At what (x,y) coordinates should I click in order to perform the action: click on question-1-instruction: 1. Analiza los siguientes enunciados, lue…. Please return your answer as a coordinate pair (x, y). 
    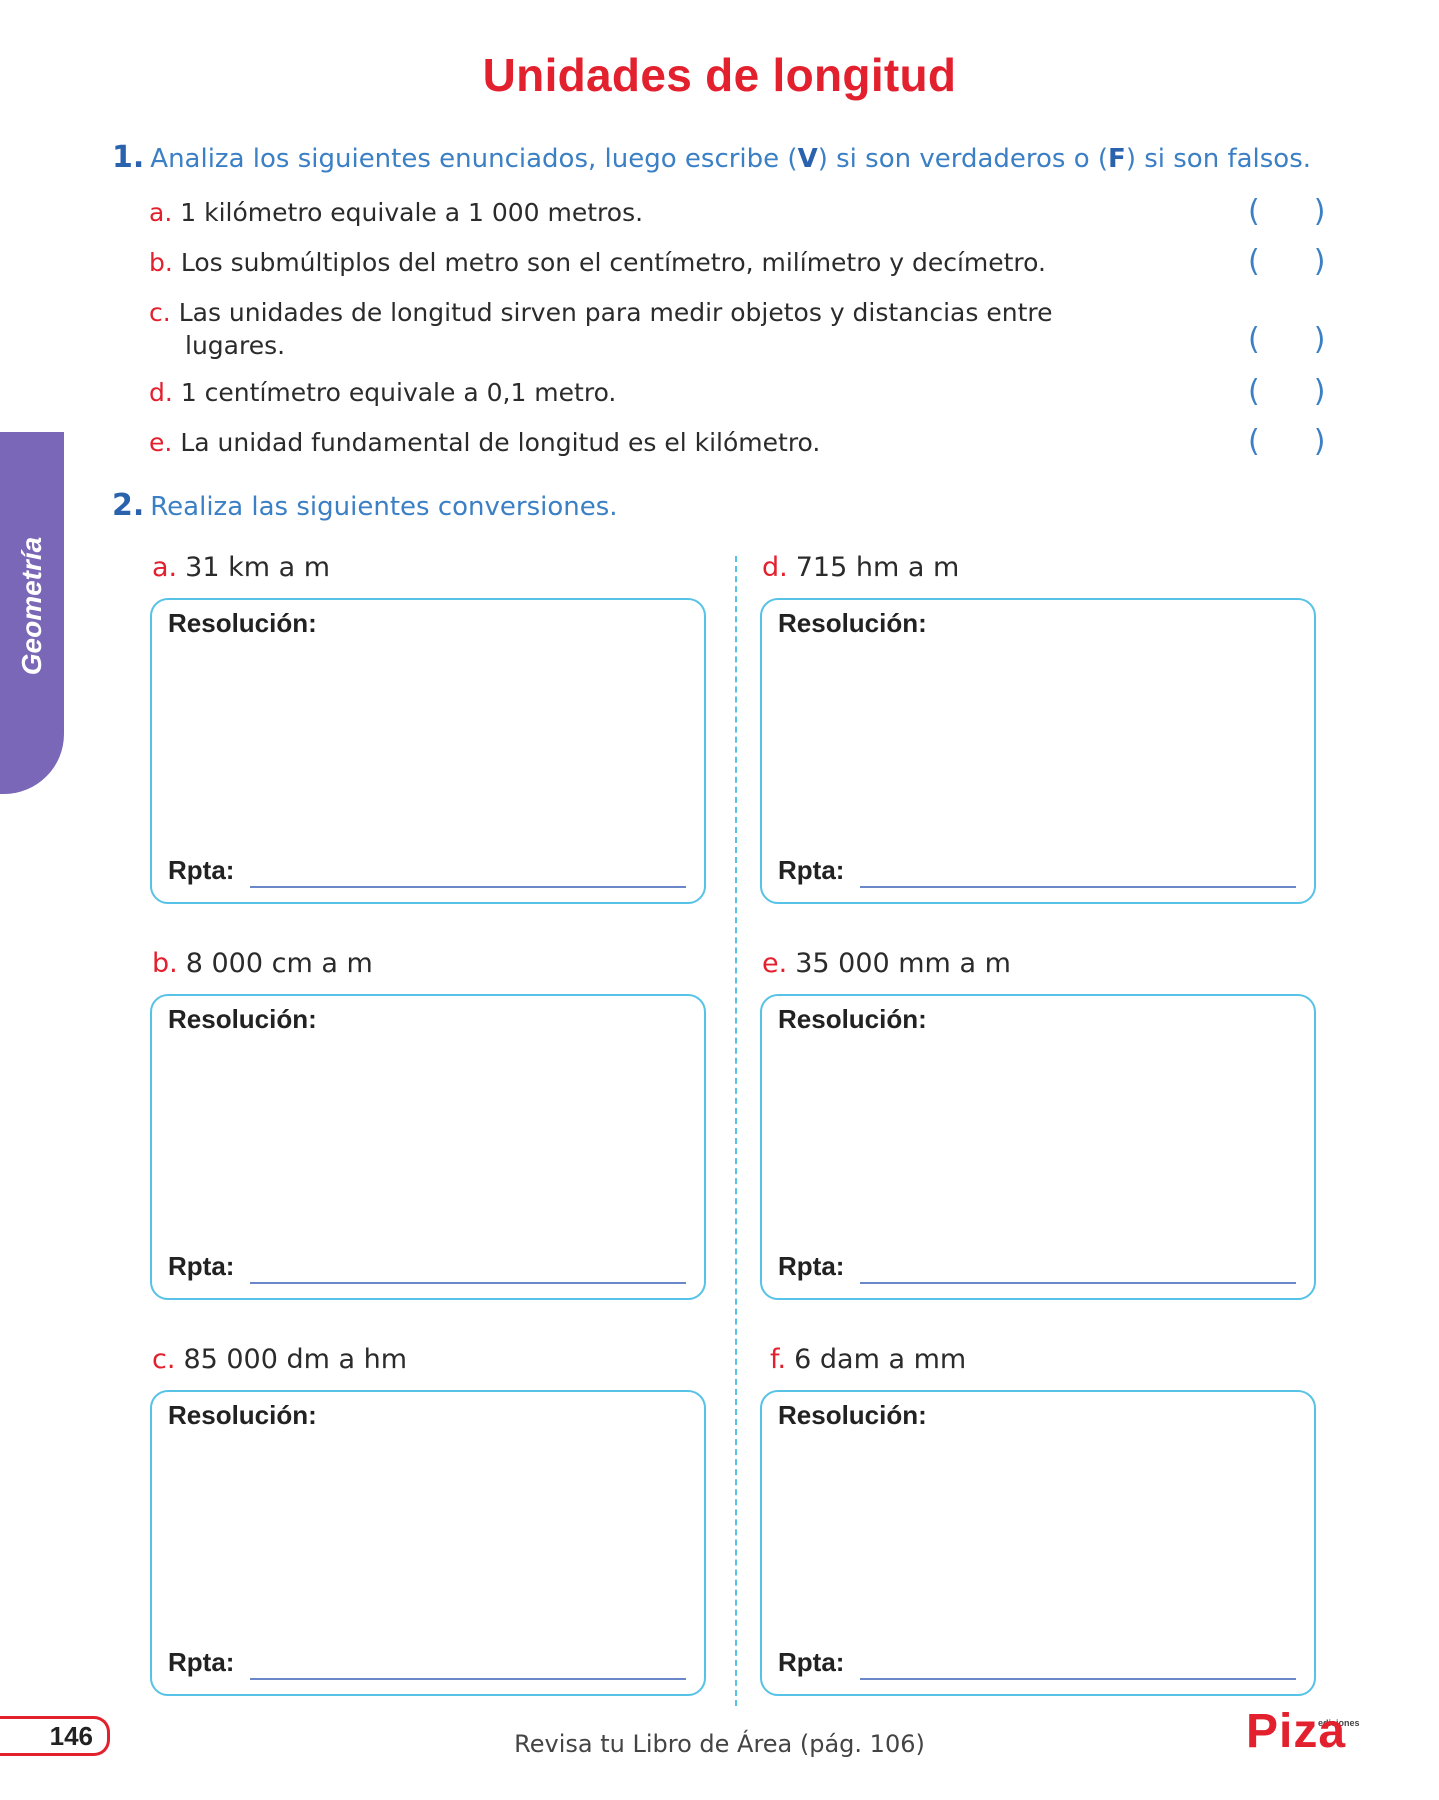
    Looking at the image, I should click on (712, 157).